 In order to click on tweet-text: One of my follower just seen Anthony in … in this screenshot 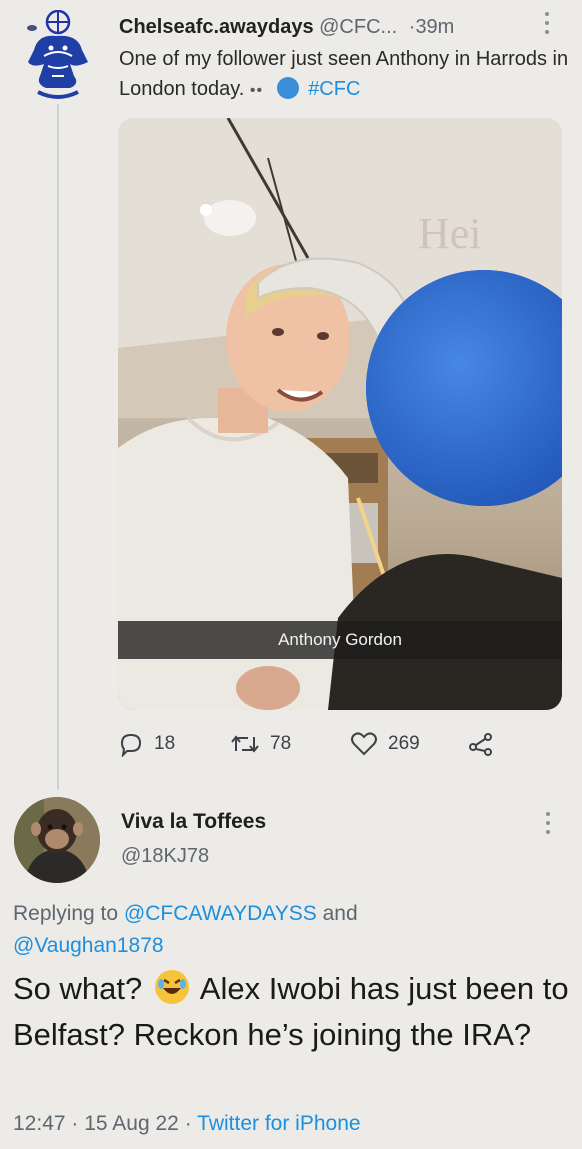, I will do `click(344, 75)`.